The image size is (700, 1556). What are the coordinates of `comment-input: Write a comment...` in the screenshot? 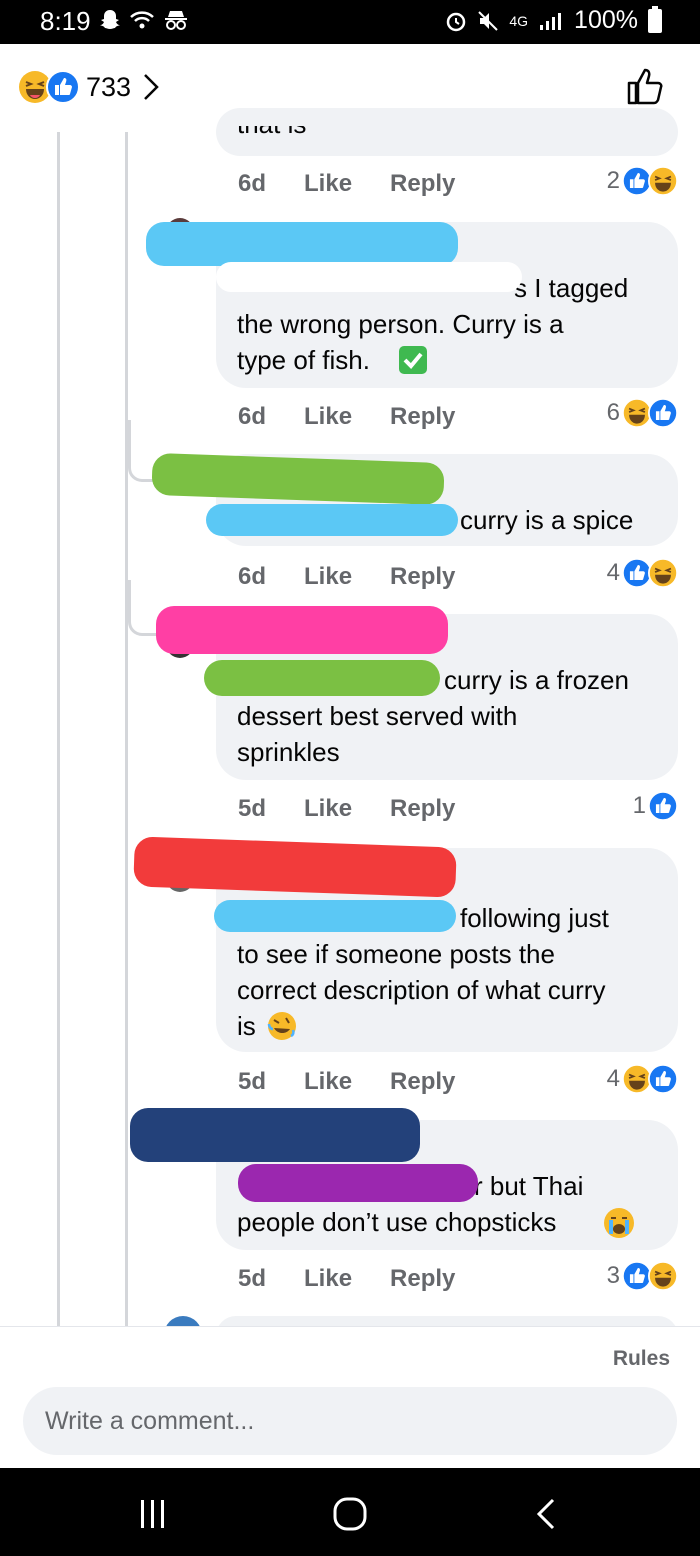 It's located at (350, 1421).